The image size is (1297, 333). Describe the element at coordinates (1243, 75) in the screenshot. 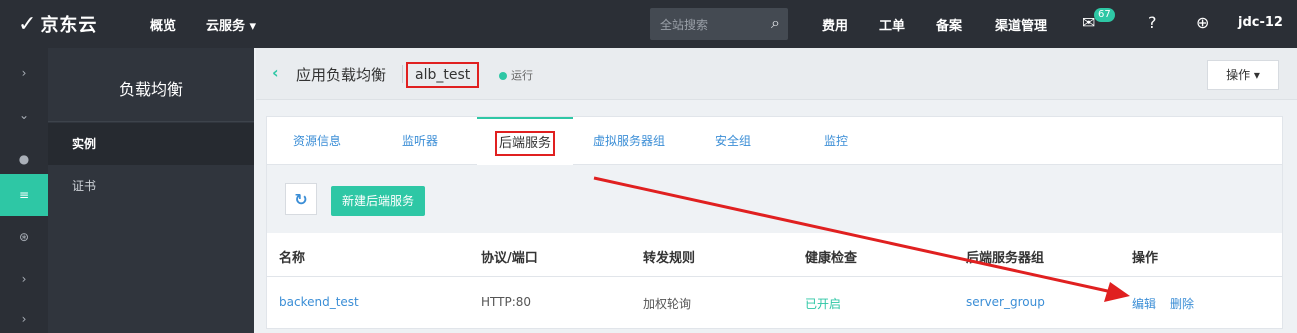

I see `operations-dropdown: 操作 ▾` at that location.